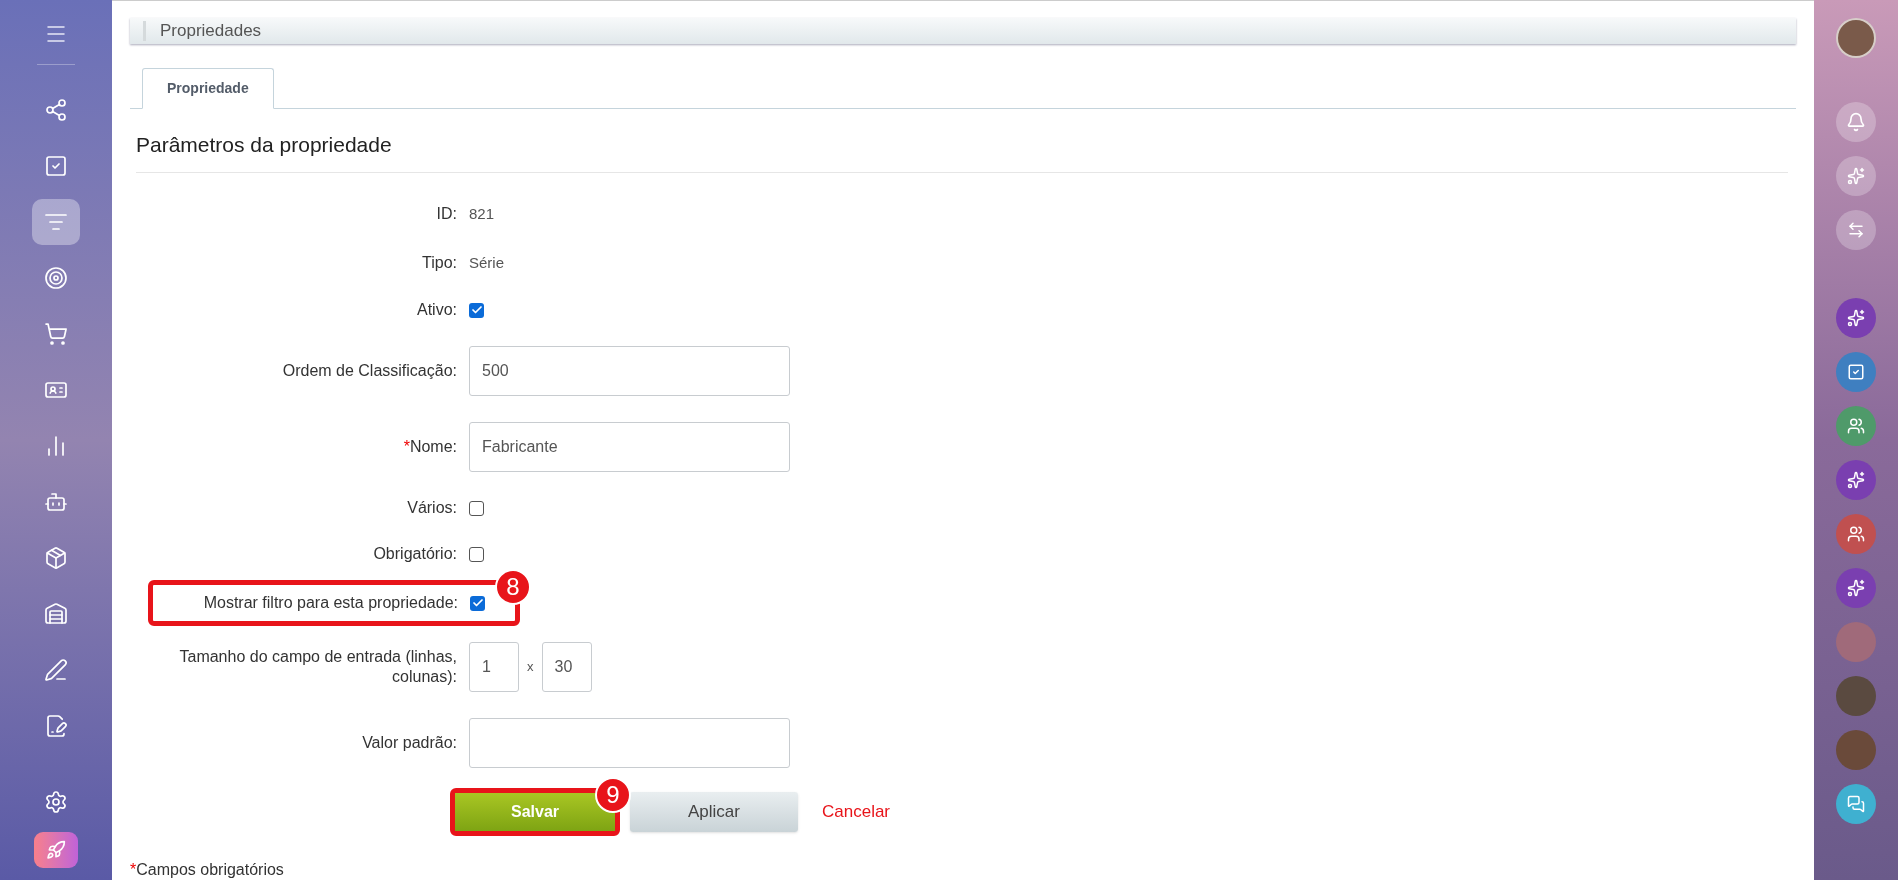 The image size is (1898, 880). What do you see at coordinates (629, 743) in the screenshot?
I see `input-field` at bounding box center [629, 743].